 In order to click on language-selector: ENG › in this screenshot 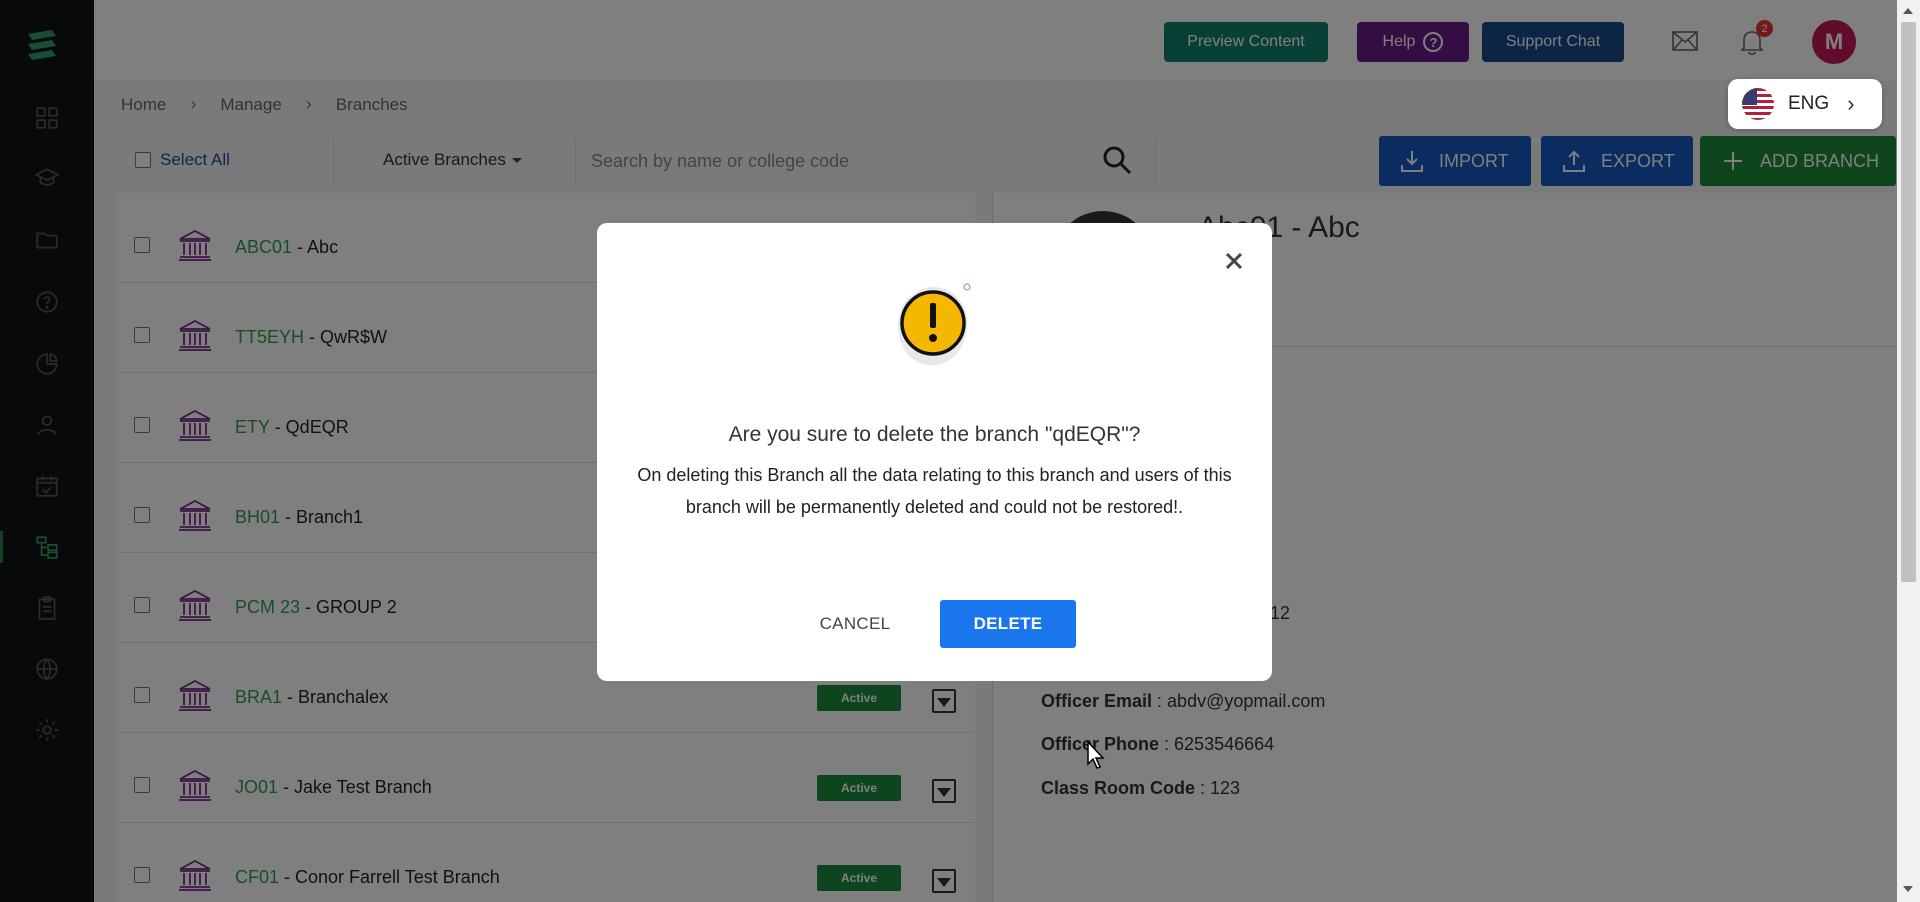, I will do `click(1805, 104)`.